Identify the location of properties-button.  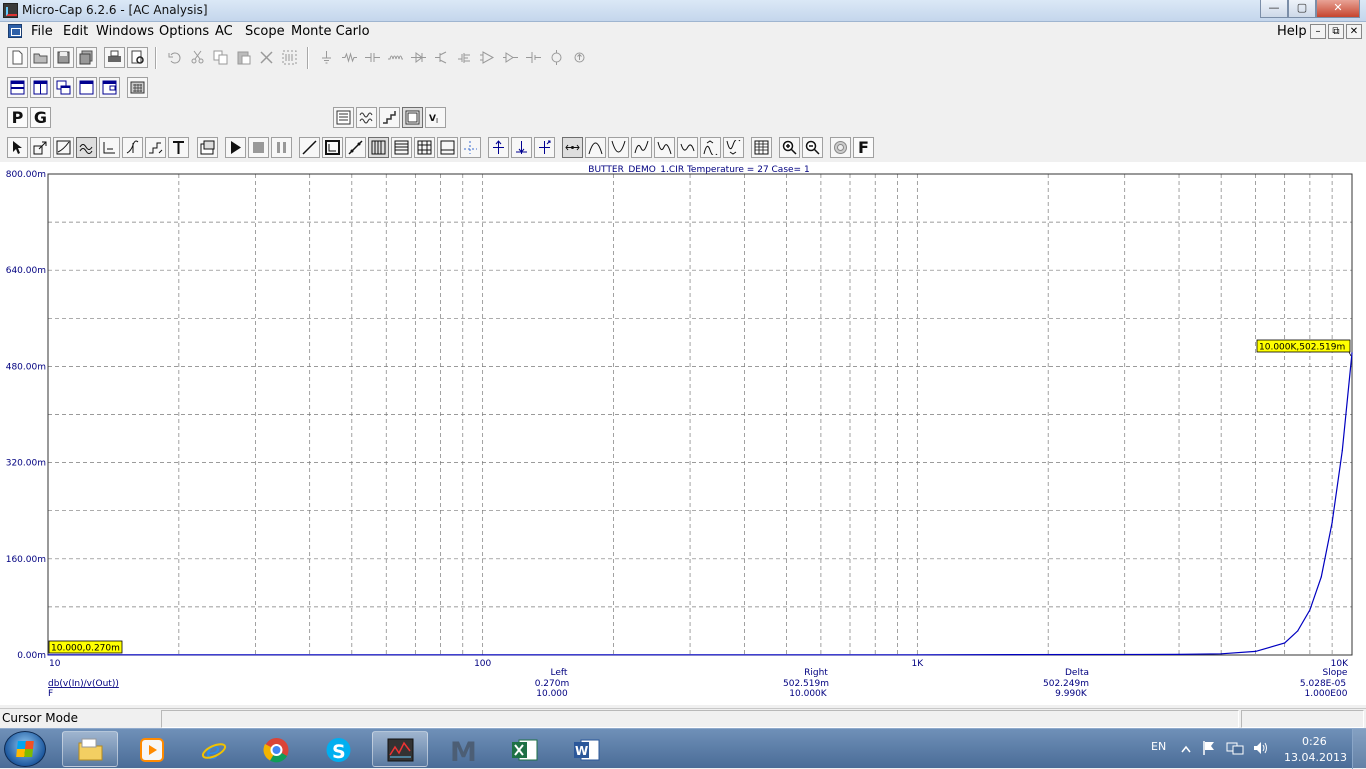
(207, 147).